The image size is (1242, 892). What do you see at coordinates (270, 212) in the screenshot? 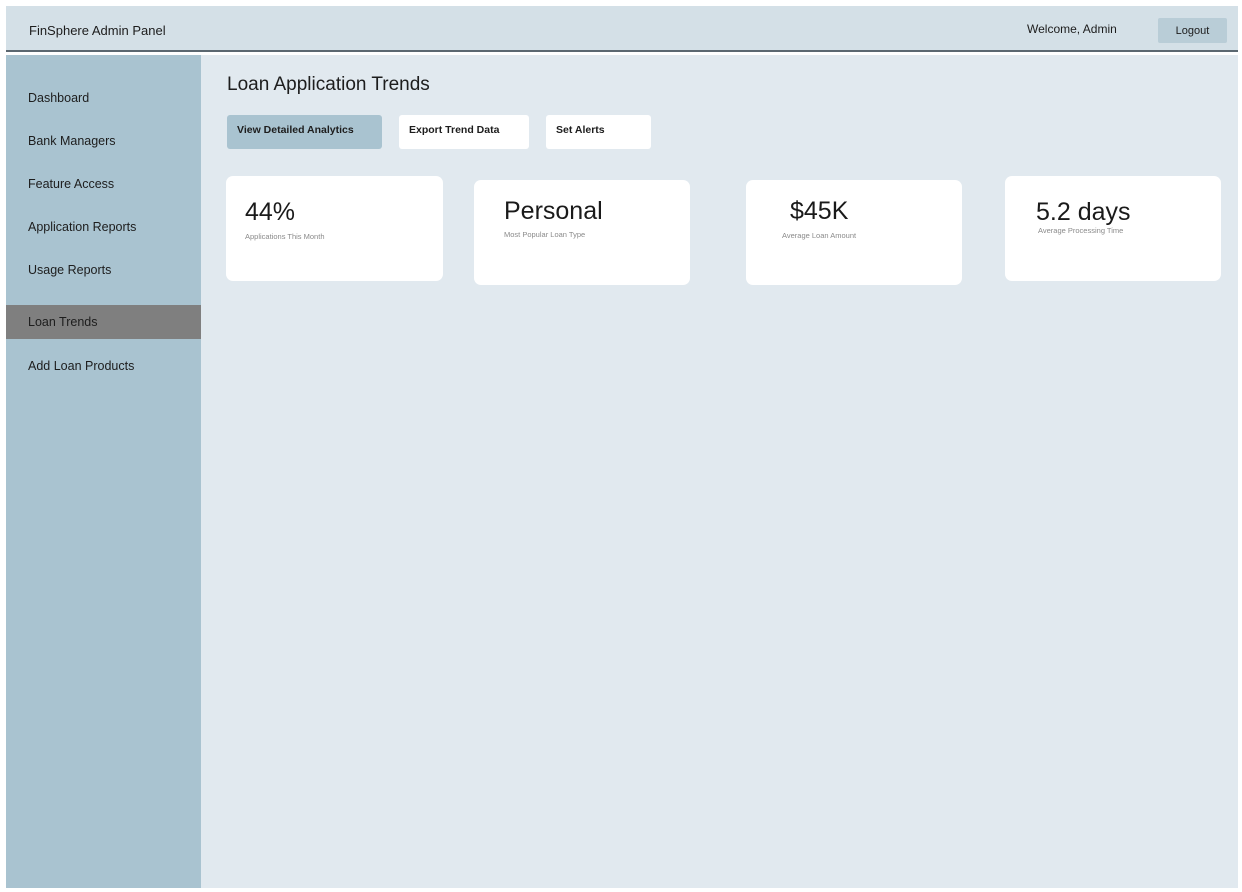
I see `stat-value: 44%` at bounding box center [270, 212].